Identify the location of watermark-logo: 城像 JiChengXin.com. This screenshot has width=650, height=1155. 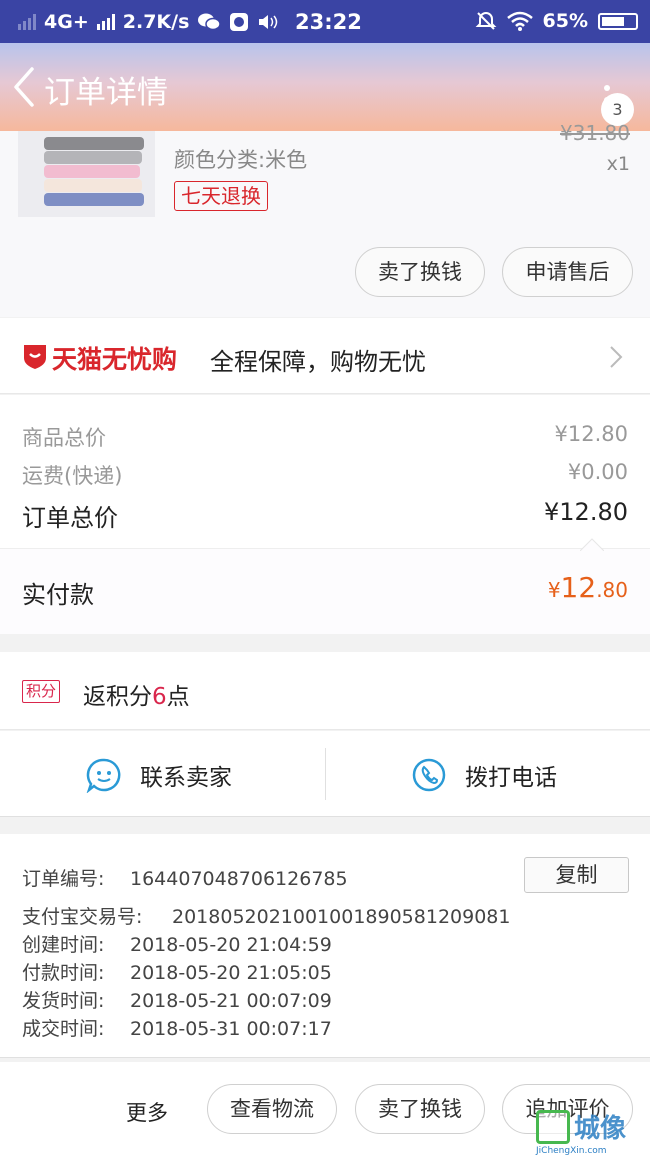
(593, 1131).